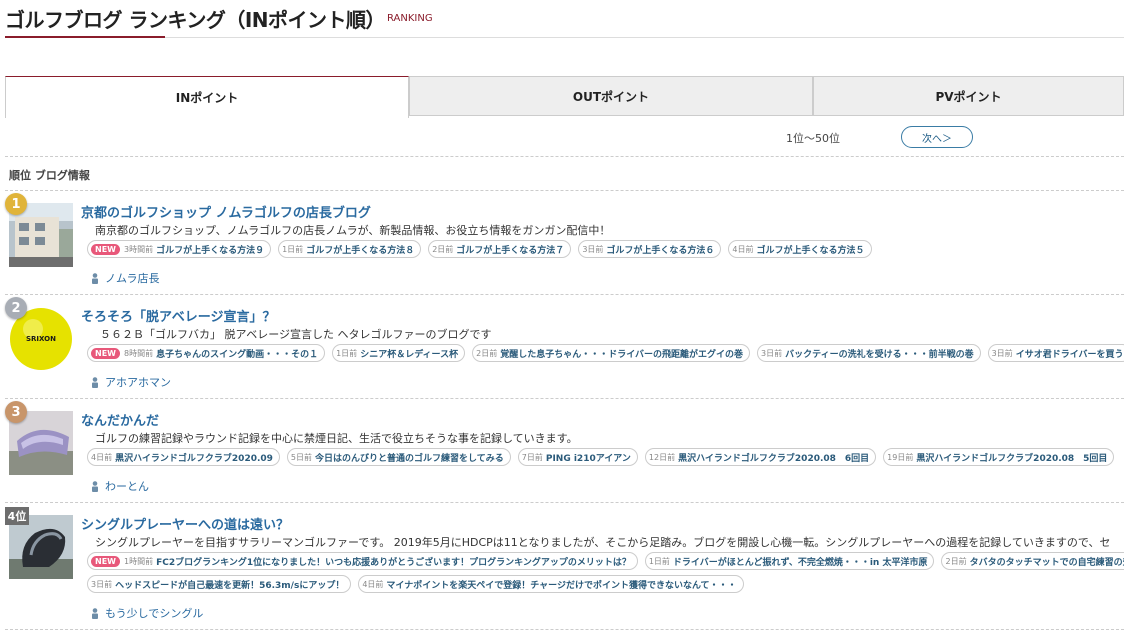  Describe the element at coordinates (650, 249) in the screenshot. I see `post-link: 3日前 ゴルフが上手くなる方法６` at that location.